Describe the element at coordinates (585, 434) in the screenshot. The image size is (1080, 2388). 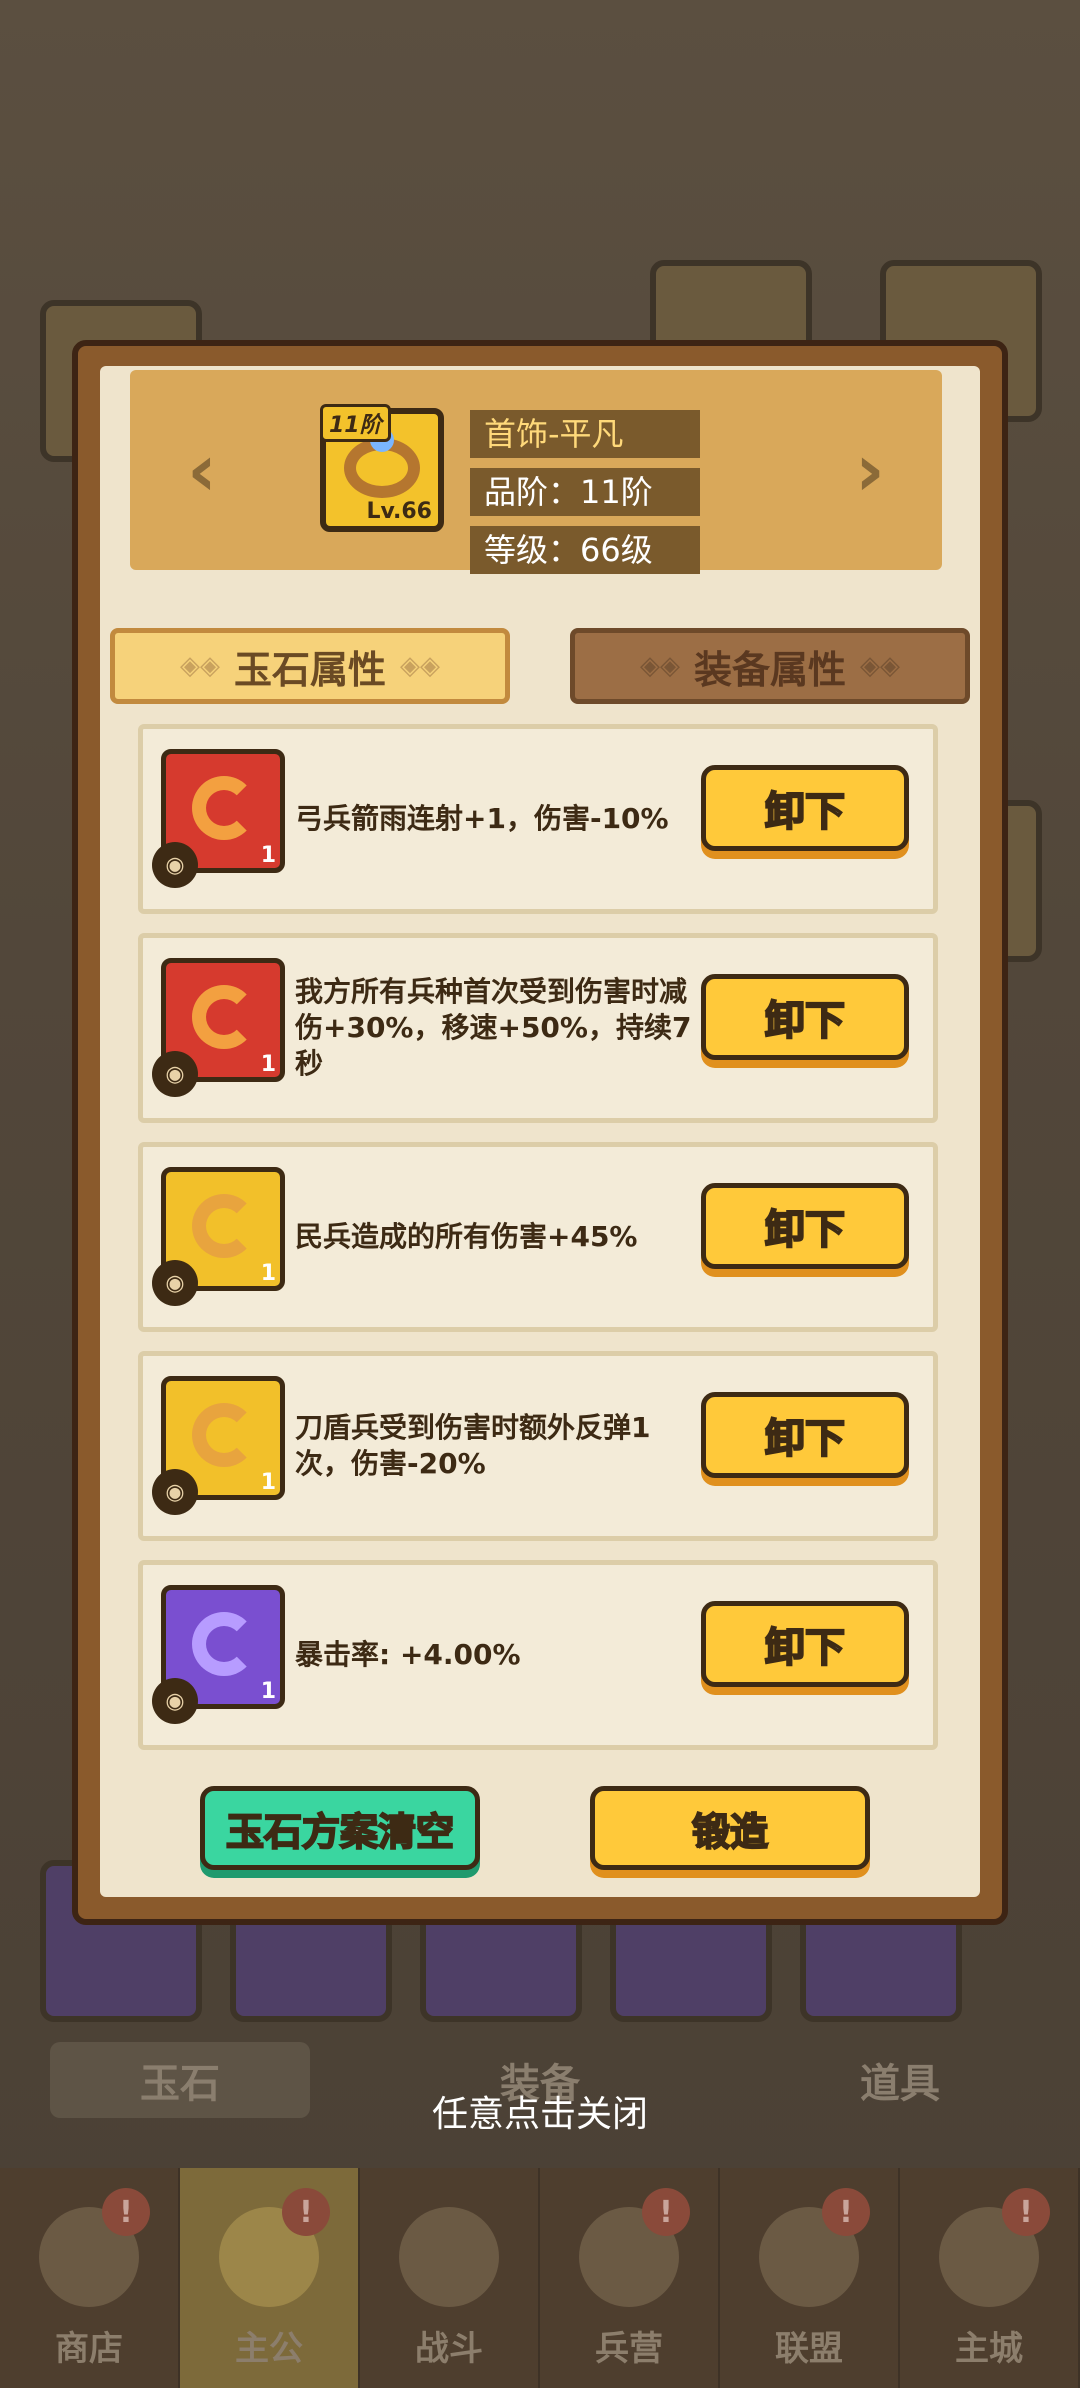
I see `item-name: 首饰-平凡` at that location.